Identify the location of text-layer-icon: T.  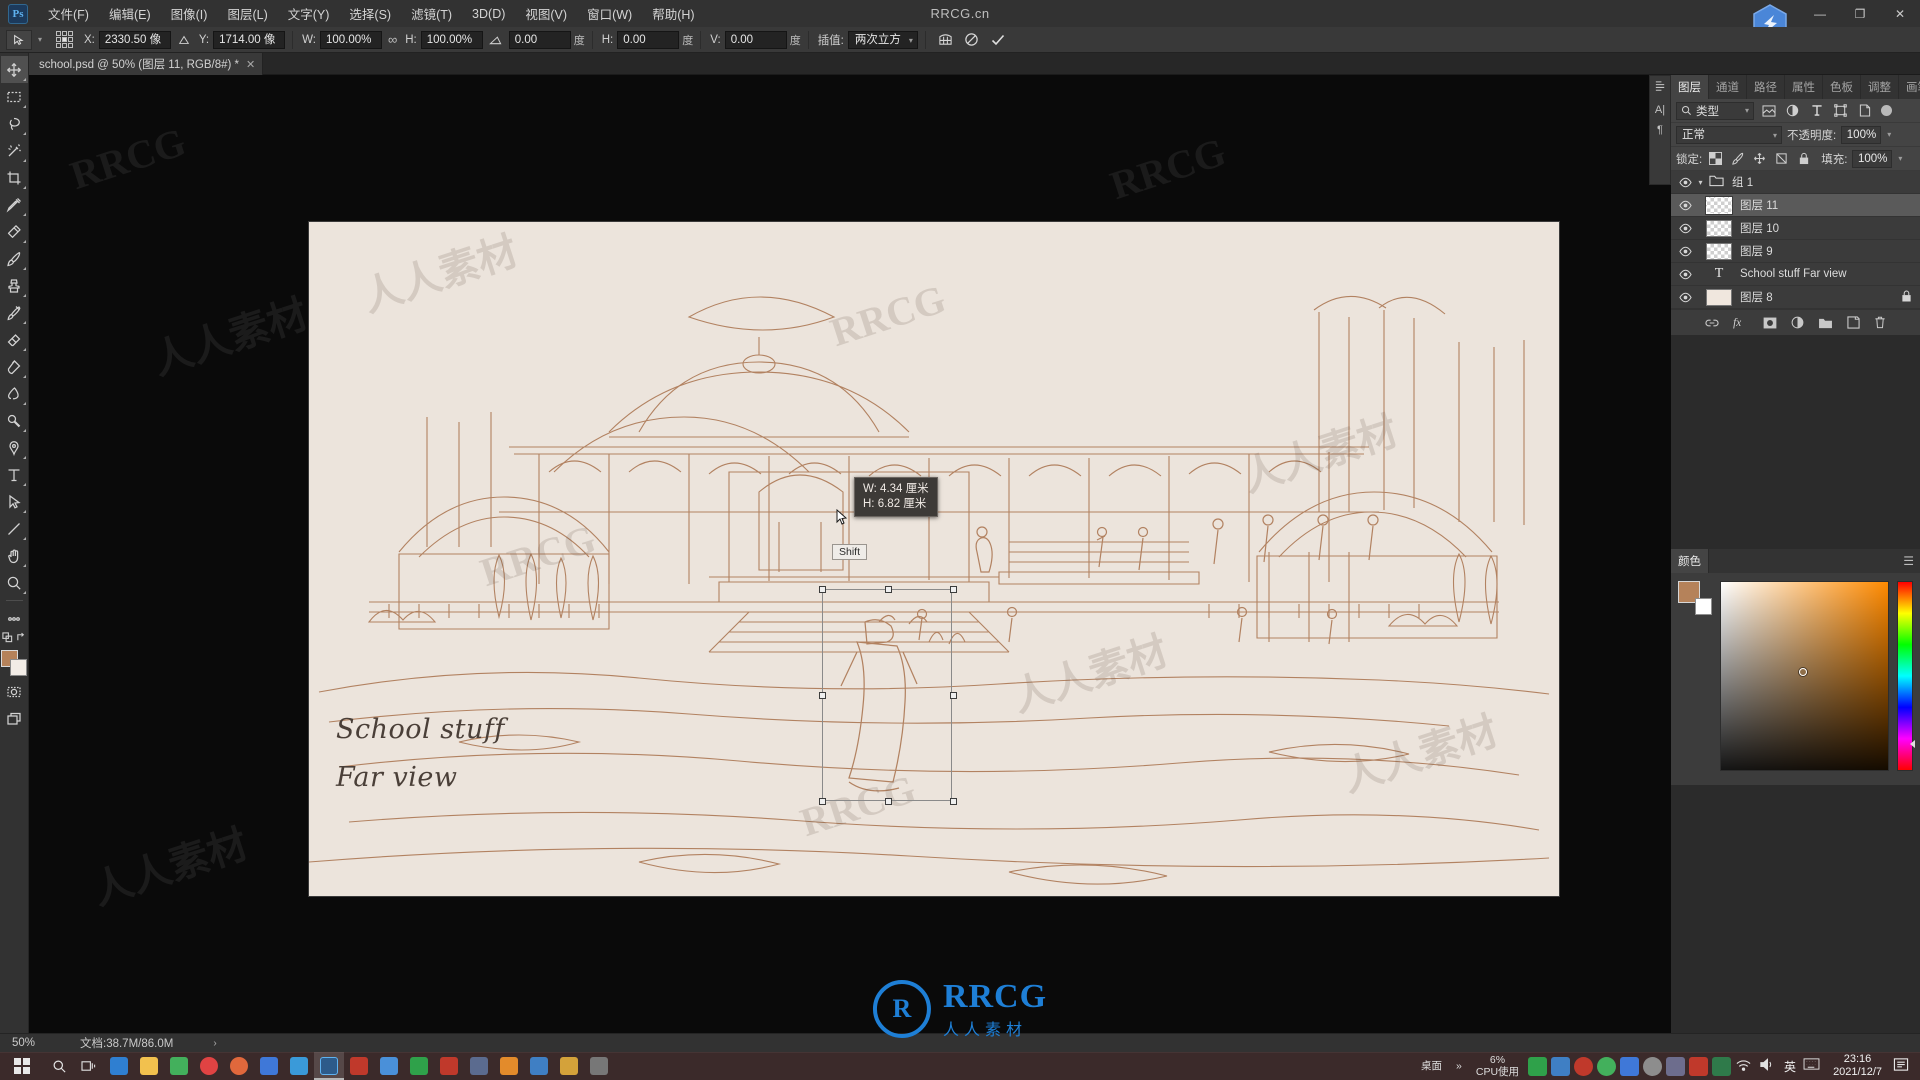
(1719, 274).